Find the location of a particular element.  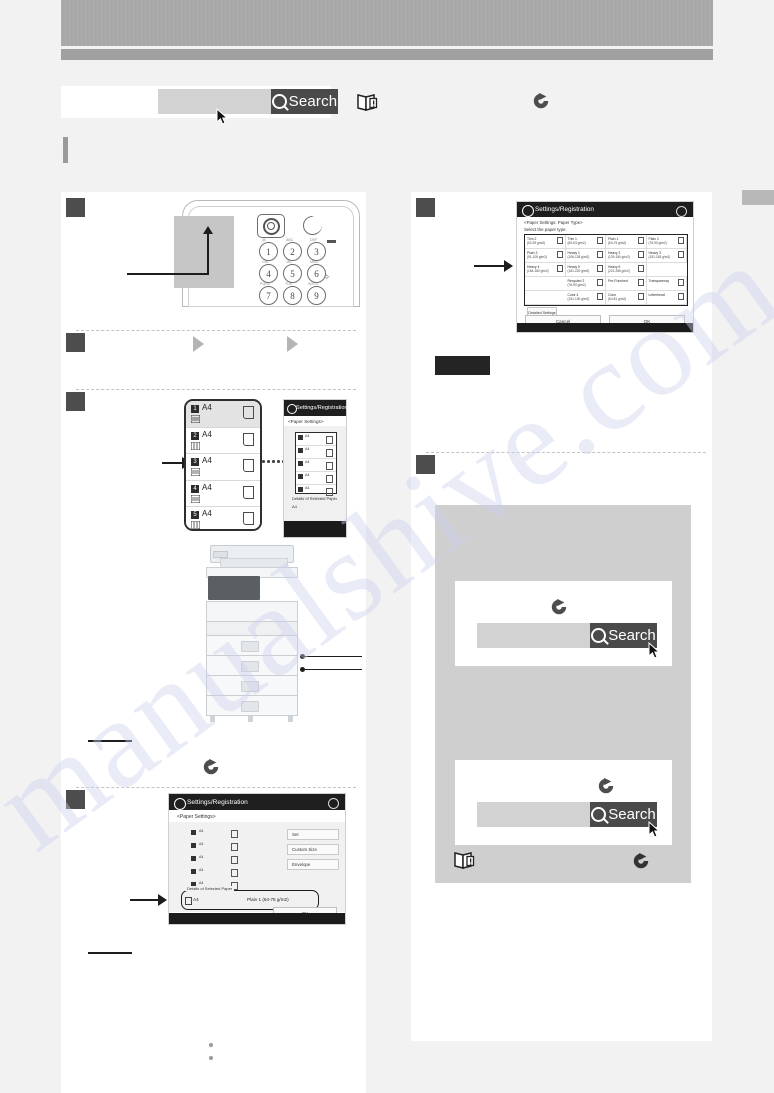

paper-type-cell: Thin 1 (60-63 g/m2) is located at coordinates (585, 242).